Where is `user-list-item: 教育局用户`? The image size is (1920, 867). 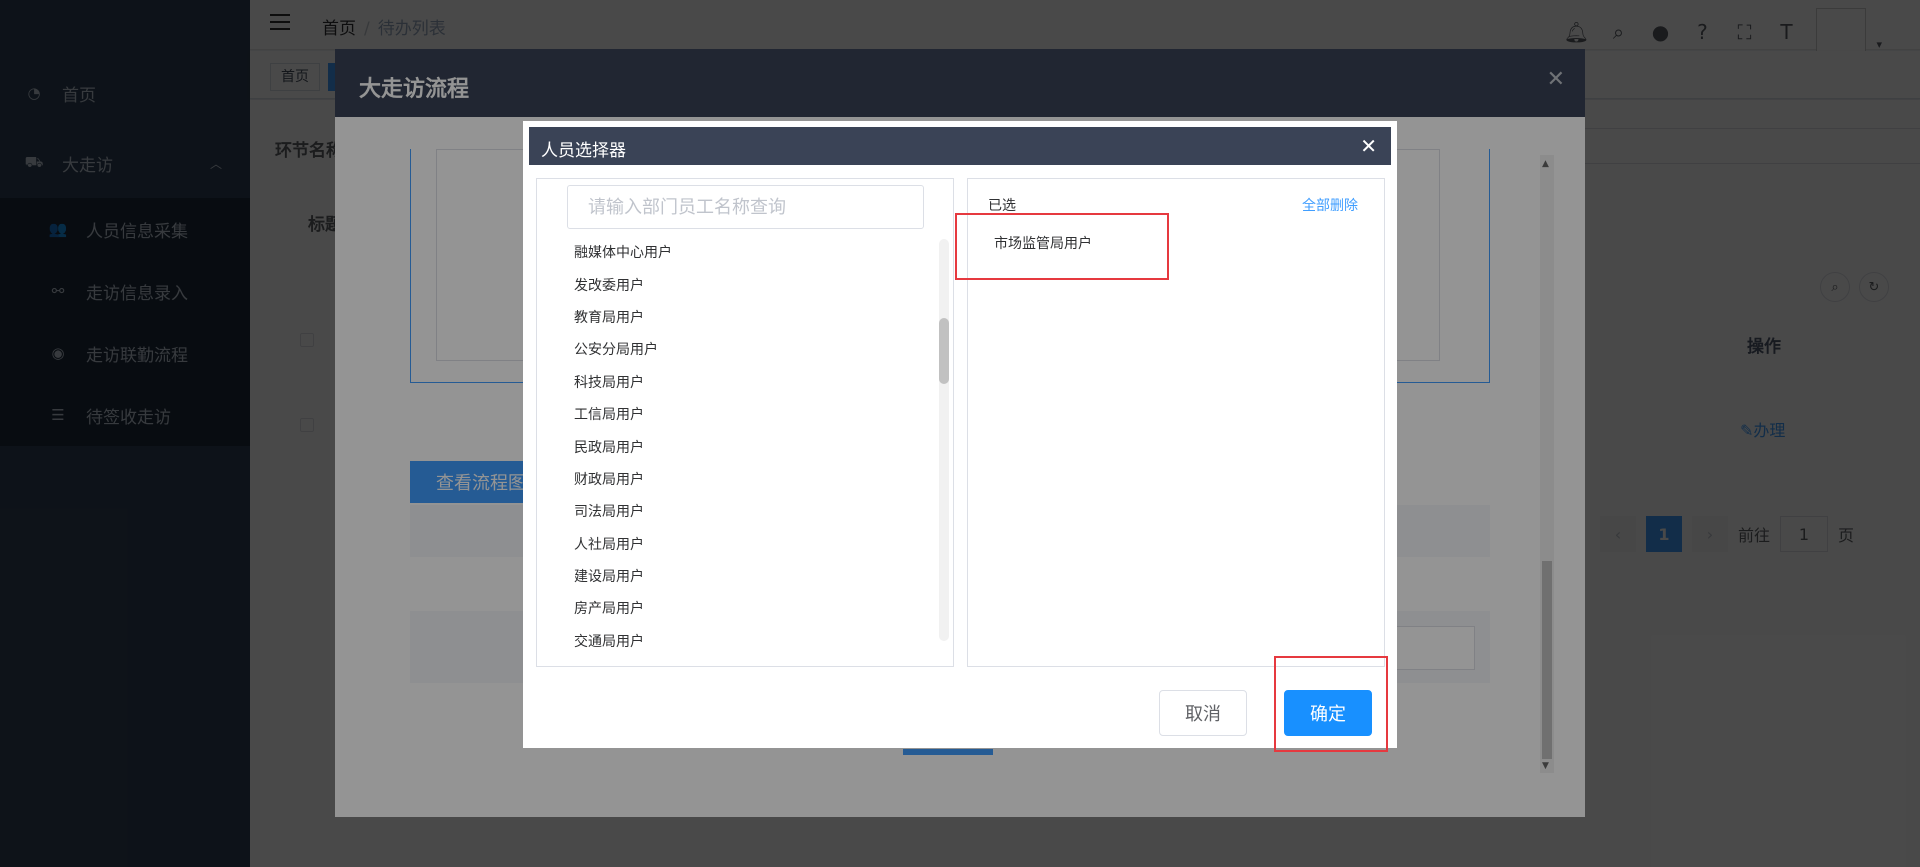 user-list-item: 教育局用户 is located at coordinates (734, 317).